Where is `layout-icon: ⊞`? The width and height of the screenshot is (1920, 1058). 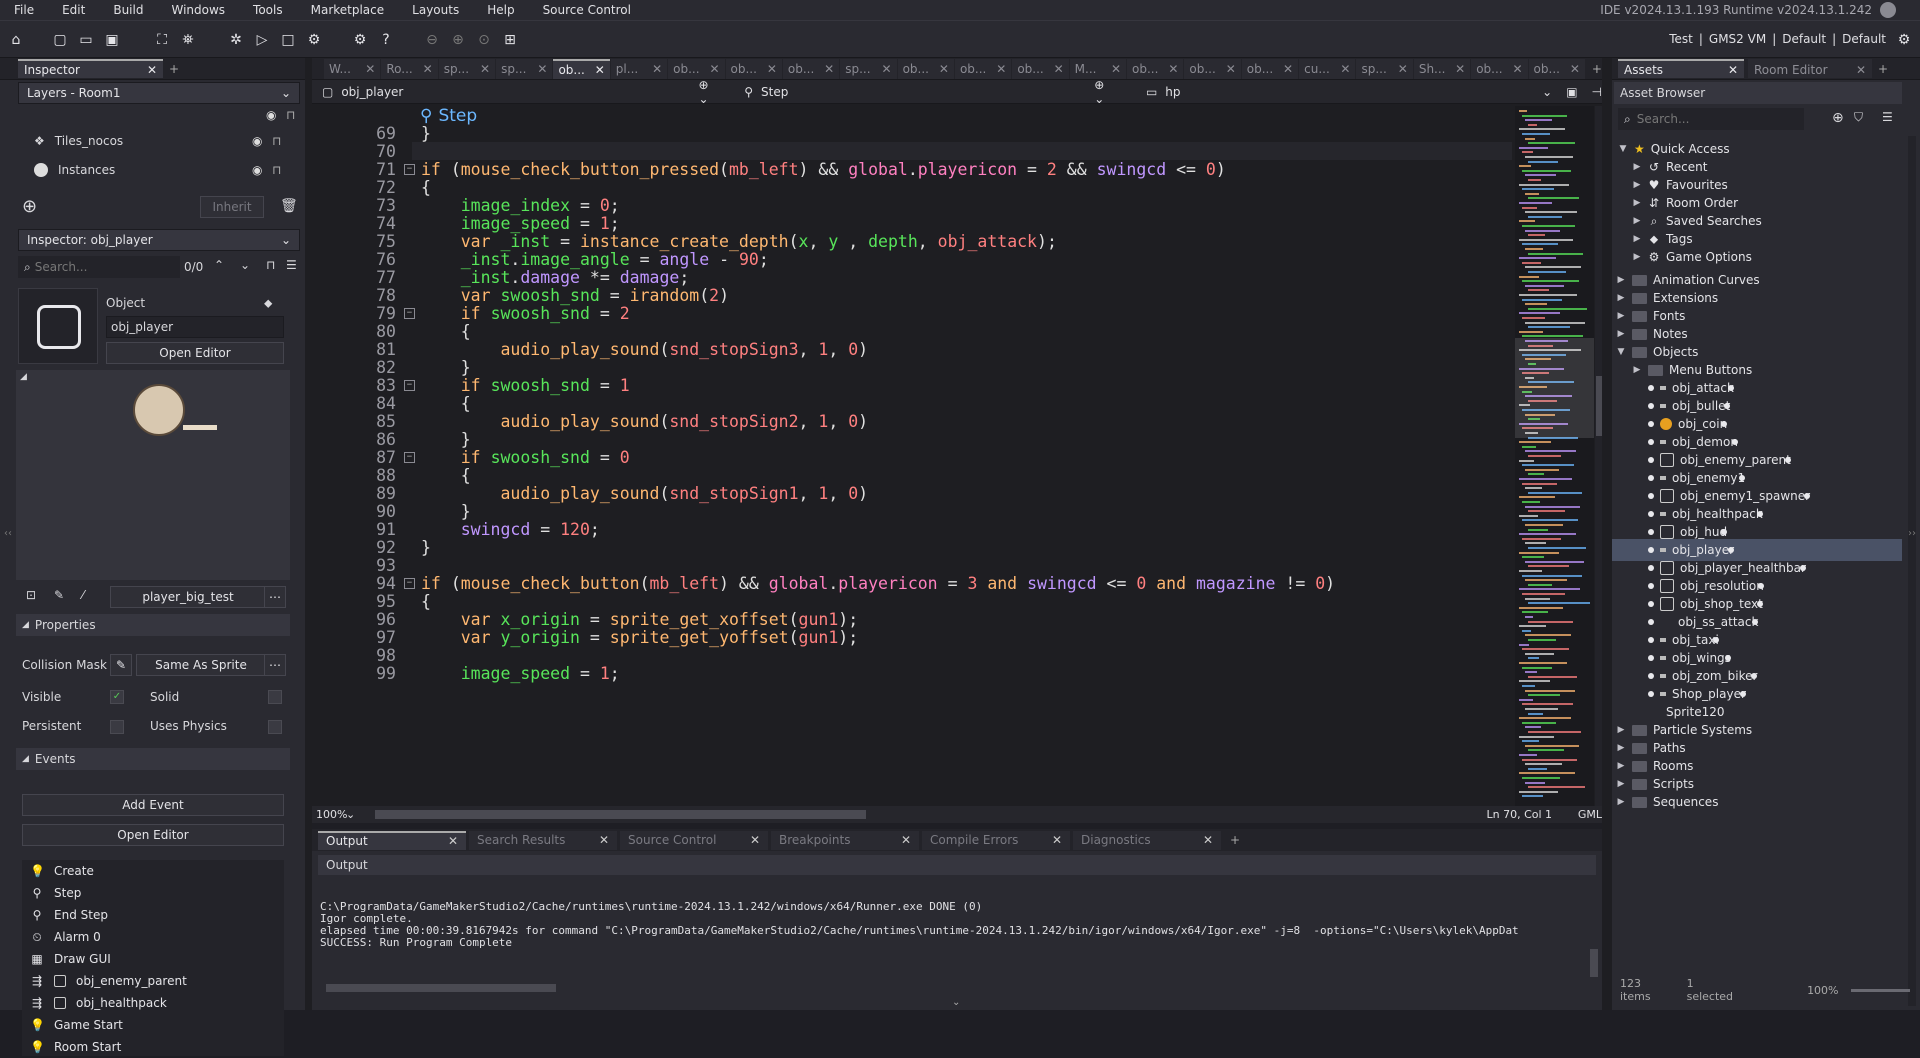 layout-icon: ⊞ is located at coordinates (510, 40).